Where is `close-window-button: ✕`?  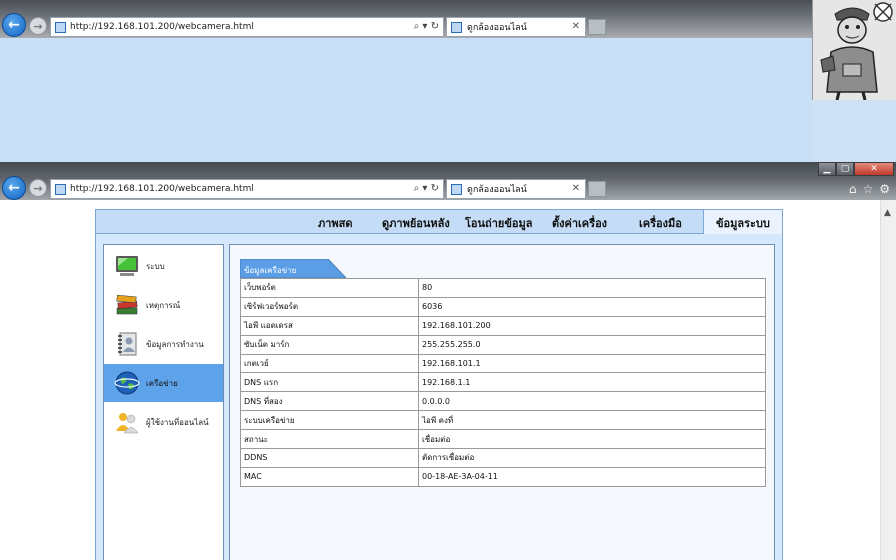 close-window-button: ✕ is located at coordinates (874, 169).